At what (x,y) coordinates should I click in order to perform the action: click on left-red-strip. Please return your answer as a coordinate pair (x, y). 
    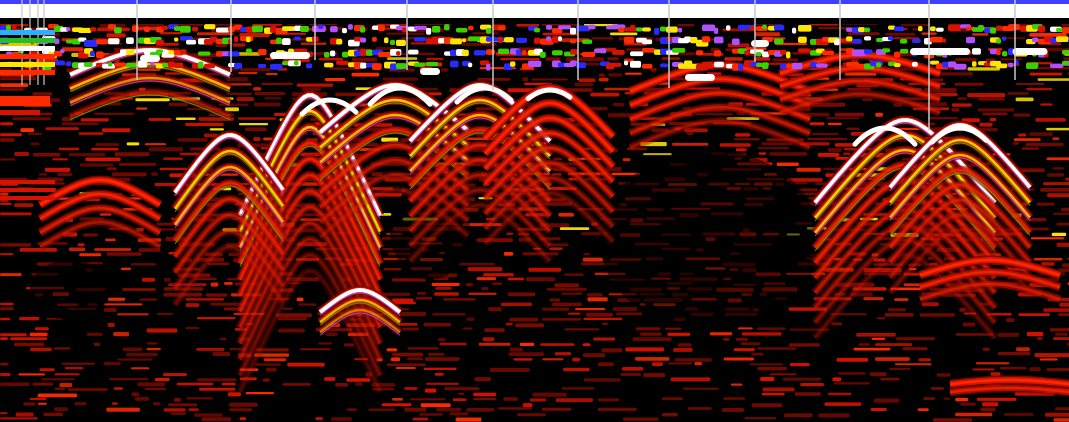
    Looking at the image, I should click on (27, 190).